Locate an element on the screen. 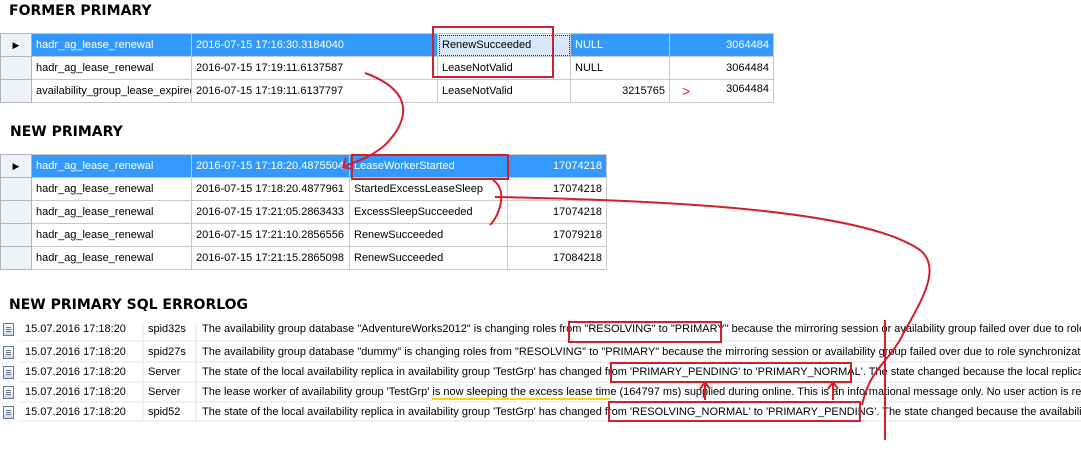 Image resolution: width=1081 pixels, height=455 pixels. timestamp-cell: 2016-07-15 17:21:10.2856556 is located at coordinates (270, 235).